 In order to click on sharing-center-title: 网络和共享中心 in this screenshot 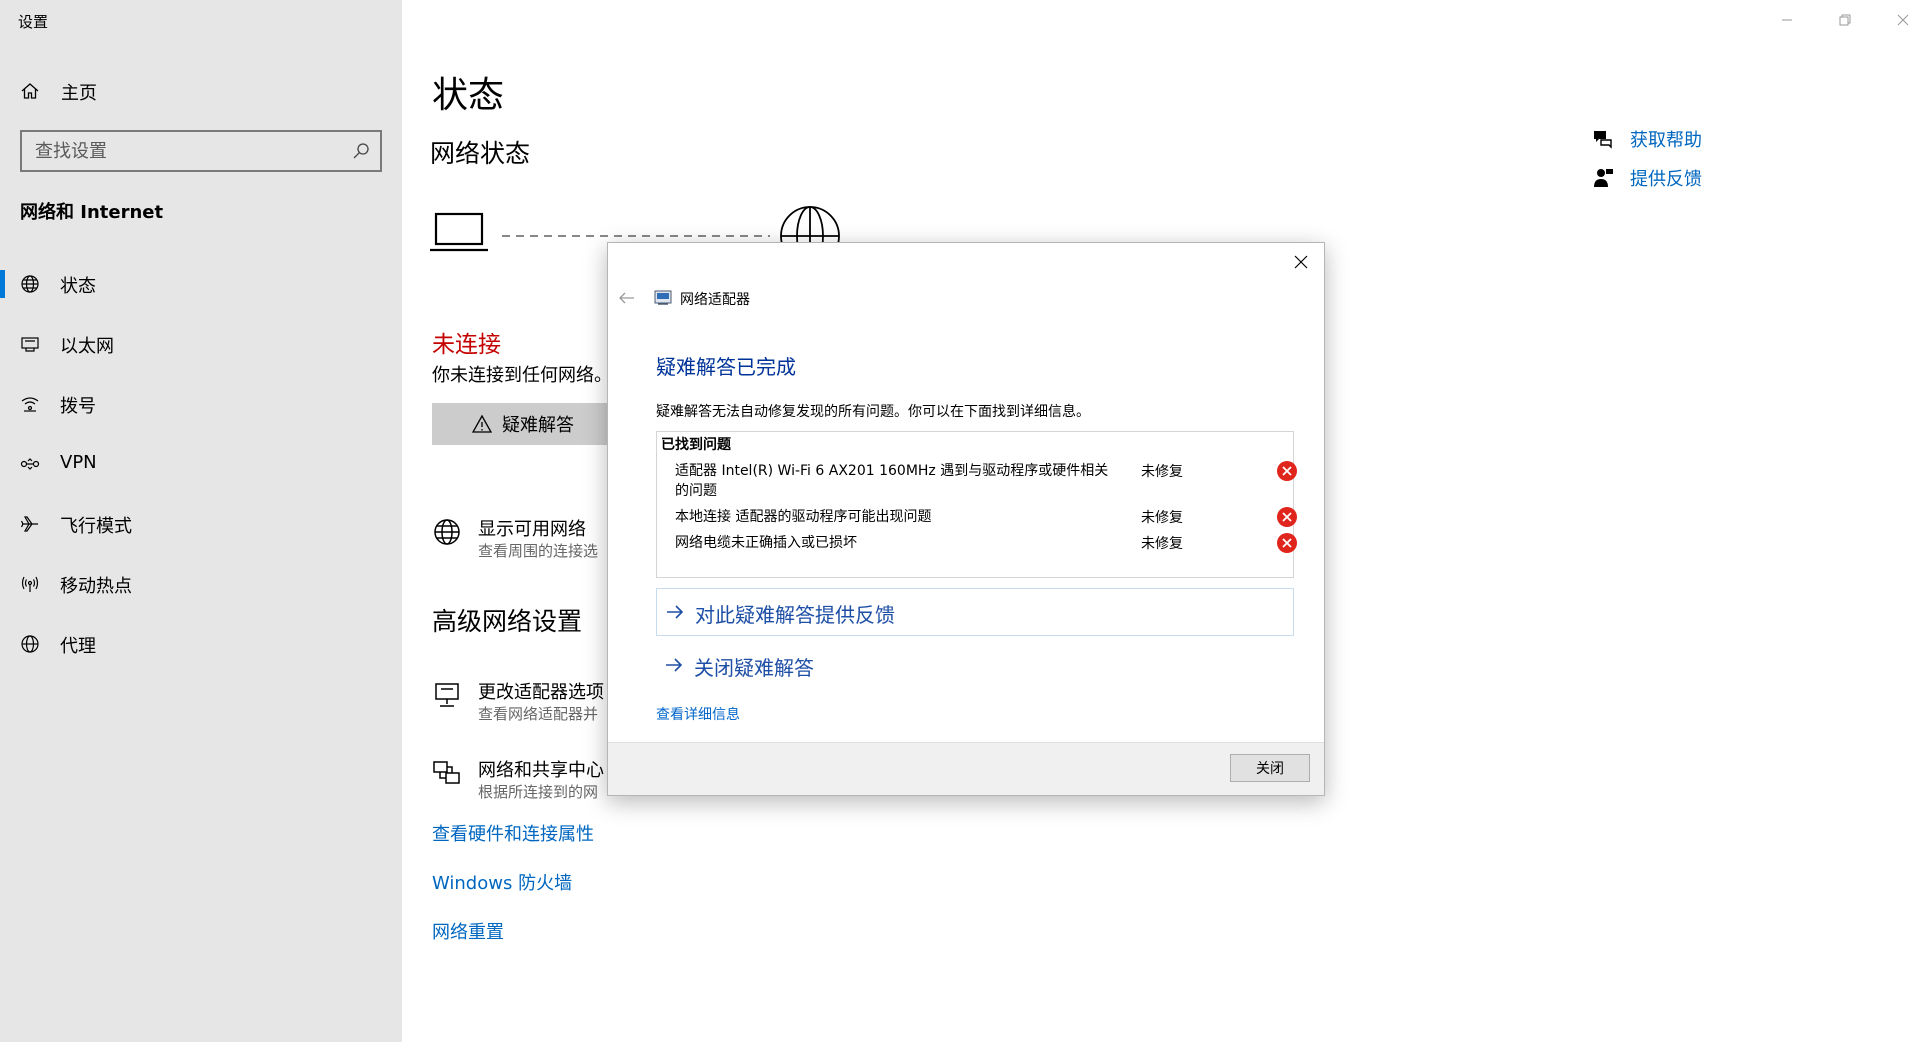, I will do `click(541, 770)`.